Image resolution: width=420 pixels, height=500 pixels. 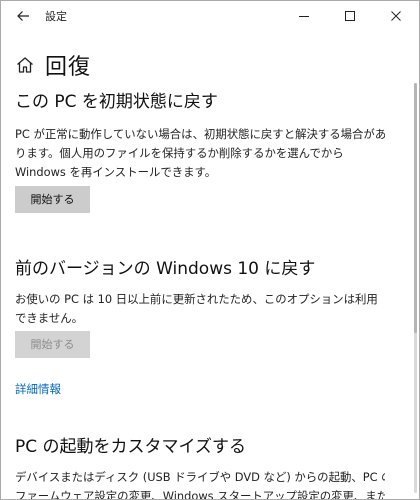 I want to click on minimize-icon, so click(x=304, y=16).